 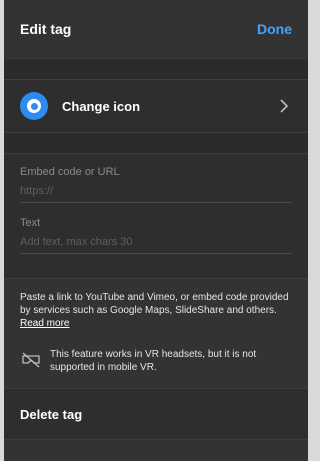 What do you see at coordinates (156, 244) in the screenshot?
I see `tag-text-input` at bounding box center [156, 244].